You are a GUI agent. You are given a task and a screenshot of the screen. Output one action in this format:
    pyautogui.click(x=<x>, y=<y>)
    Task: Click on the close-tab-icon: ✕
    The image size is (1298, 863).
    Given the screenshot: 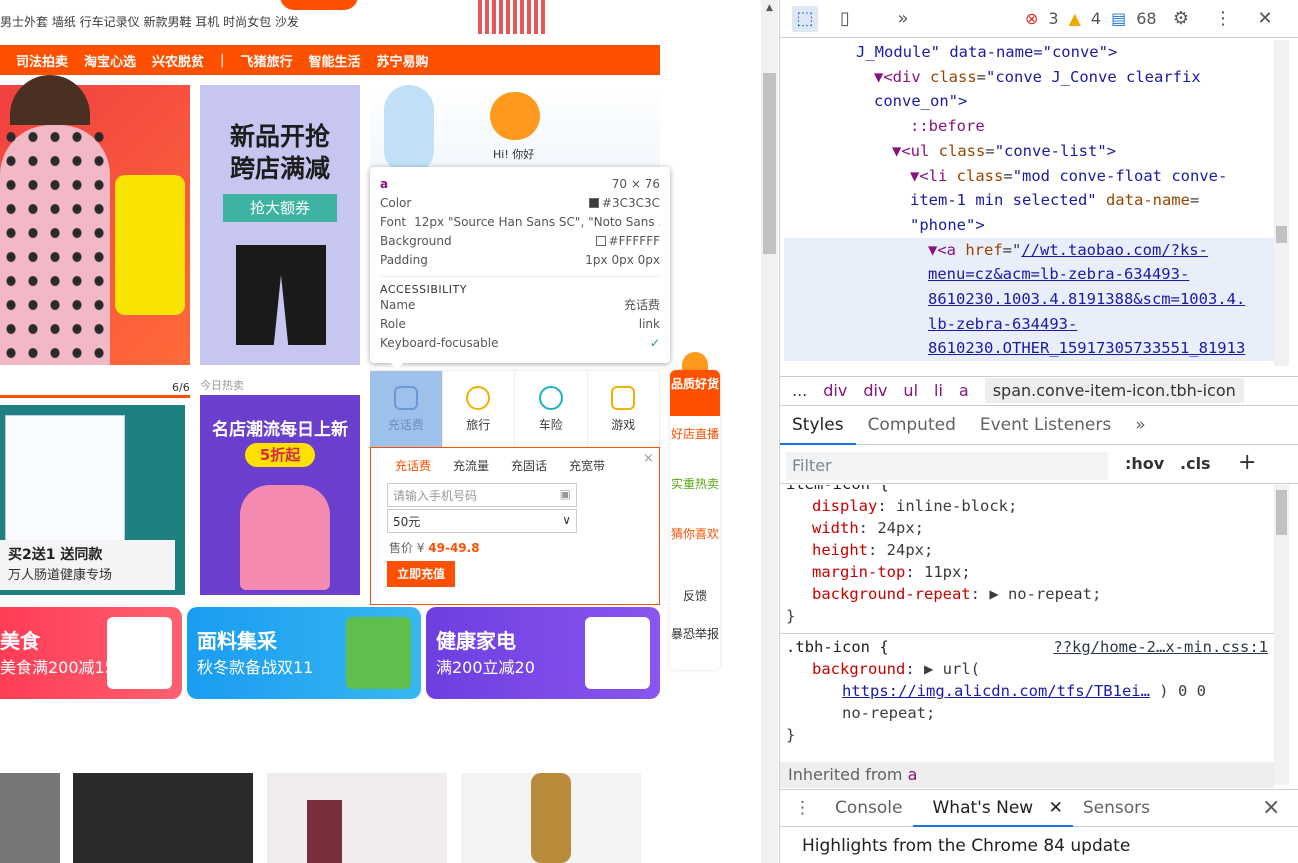 What is the action you would take?
    pyautogui.click(x=1056, y=808)
    